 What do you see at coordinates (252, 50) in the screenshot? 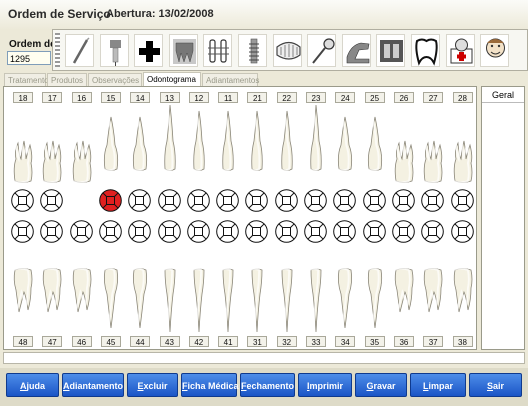
I see `implant-screw-button` at bounding box center [252, 50].